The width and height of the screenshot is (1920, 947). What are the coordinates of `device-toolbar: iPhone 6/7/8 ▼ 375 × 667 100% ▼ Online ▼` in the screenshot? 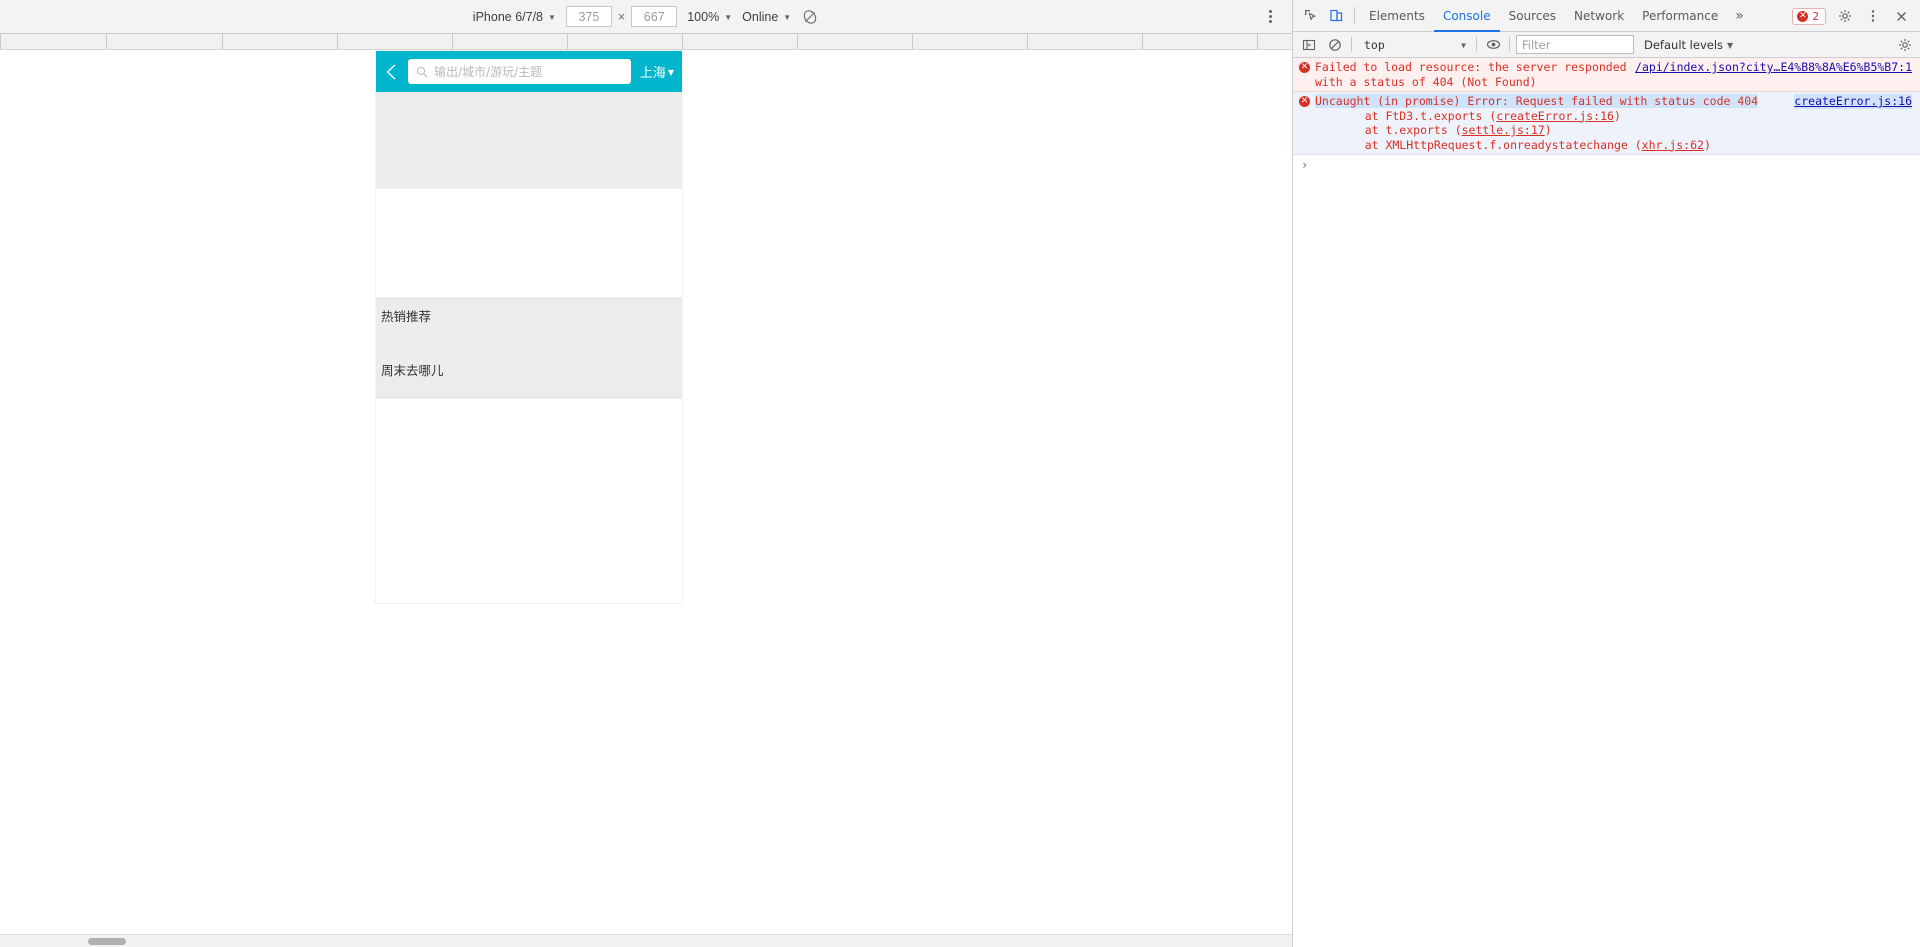 It's located at (646, 17).